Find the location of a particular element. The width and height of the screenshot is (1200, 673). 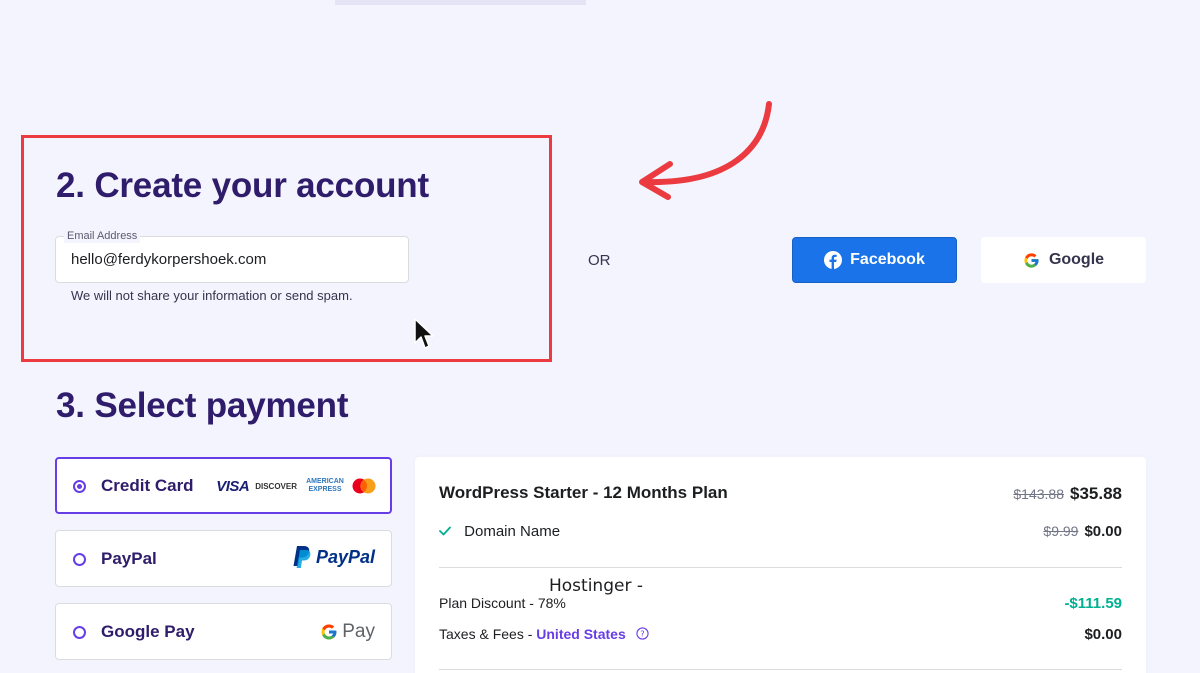

google-login-button: Google is located at coordinates (1063, 260).